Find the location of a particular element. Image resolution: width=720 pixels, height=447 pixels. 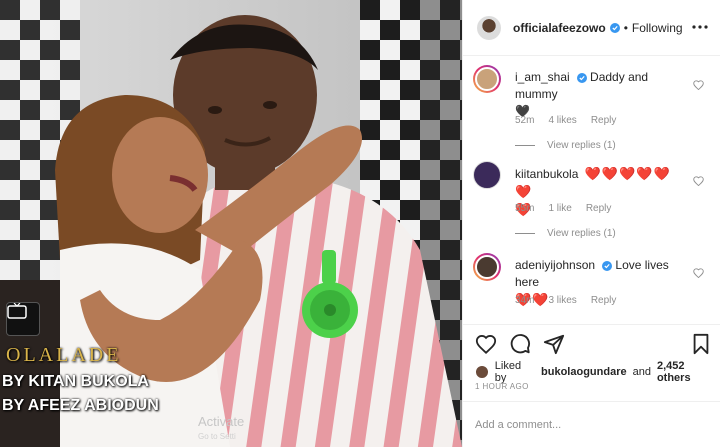

comment-likes: 1 like is located at coordinates (559, 208).